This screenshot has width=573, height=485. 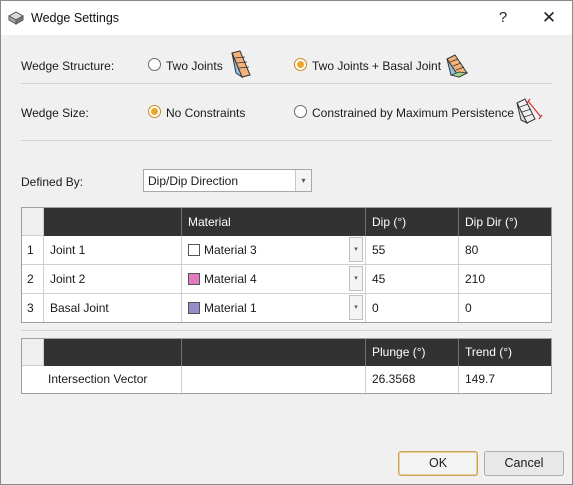 What do you see at coordinates (113, 250) in the screenshot?
I see `joint-name-cell: Joint 1` at bounding box center [113, 250].